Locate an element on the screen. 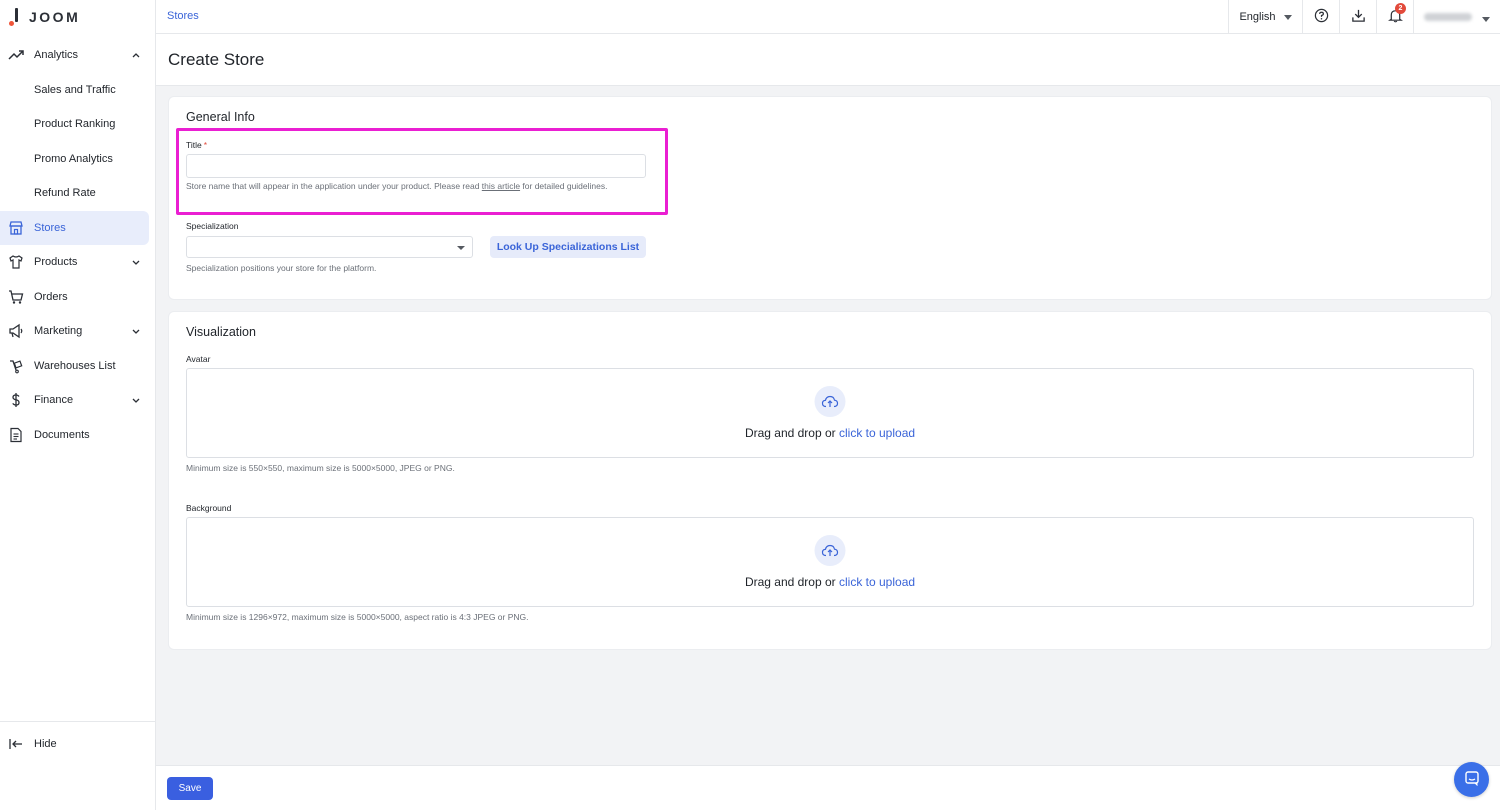 The width and height of the screenshot is (1500, 810). specialization-select is located at coordinates (329, 247).